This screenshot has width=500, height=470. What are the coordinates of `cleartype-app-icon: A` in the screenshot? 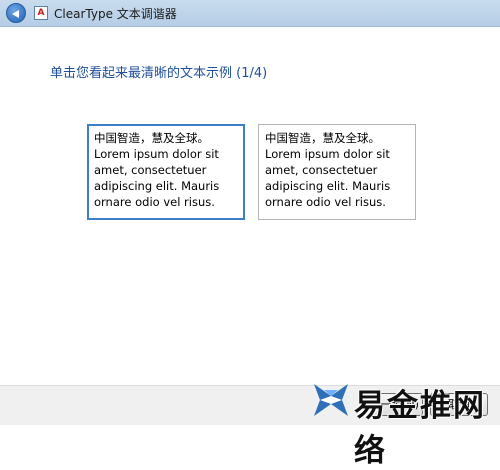 It's located at (41, 13).